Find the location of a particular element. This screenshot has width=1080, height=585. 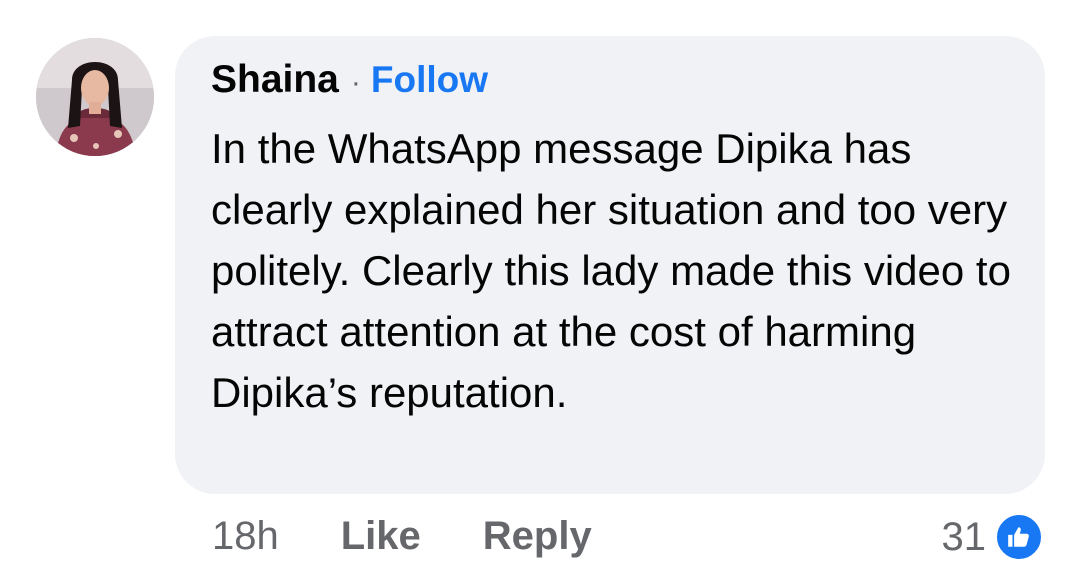

reply-button: Reply is located at coordinates (537, 536).